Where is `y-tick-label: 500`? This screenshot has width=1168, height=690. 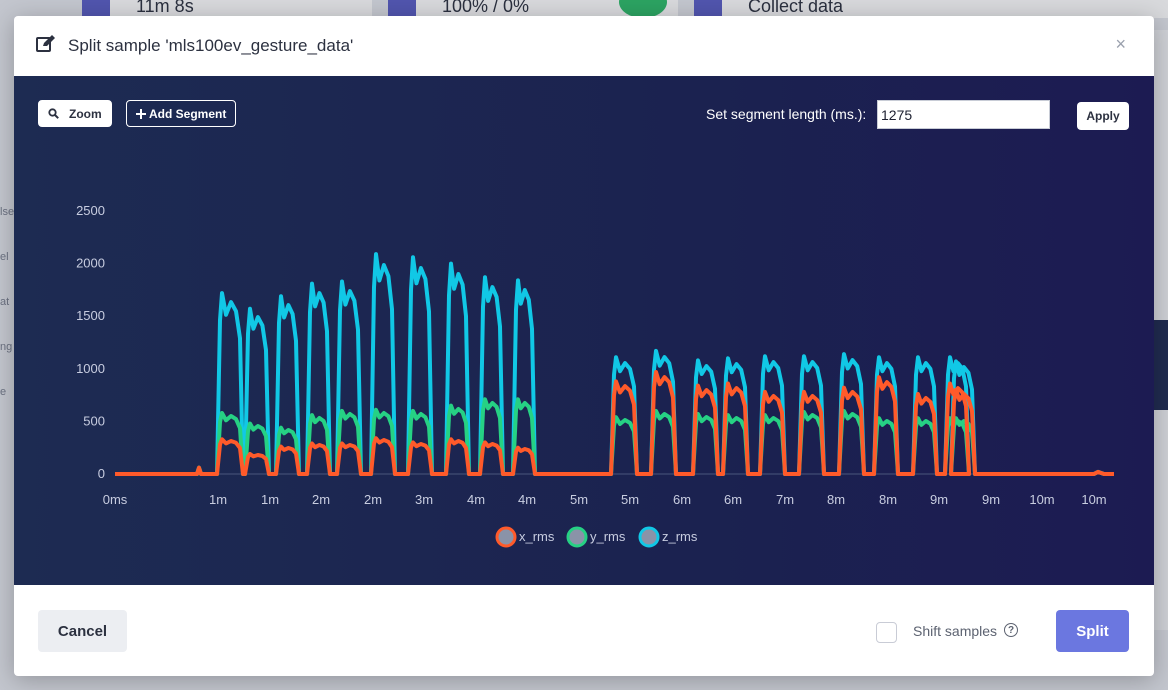
y-tick-label: 500 is located at coordinates (94, 420).